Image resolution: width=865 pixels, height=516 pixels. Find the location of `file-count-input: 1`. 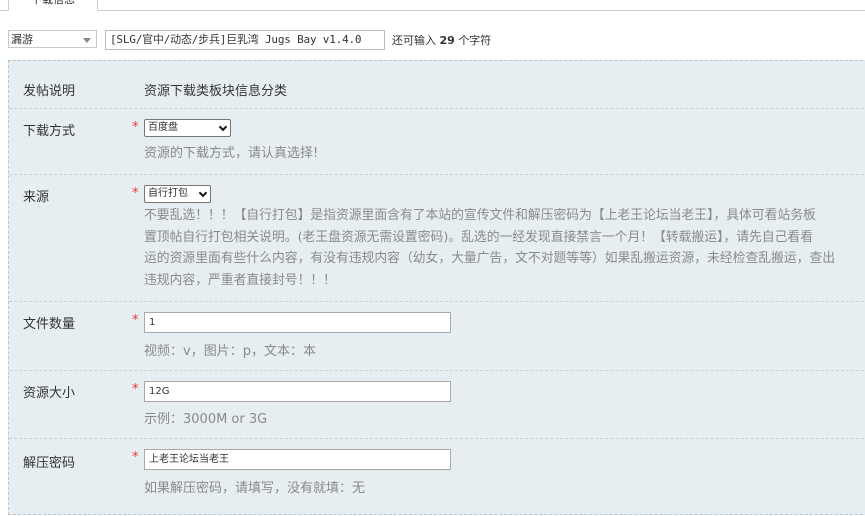

file-count-input: 1 is located at coordinates (297, 322).